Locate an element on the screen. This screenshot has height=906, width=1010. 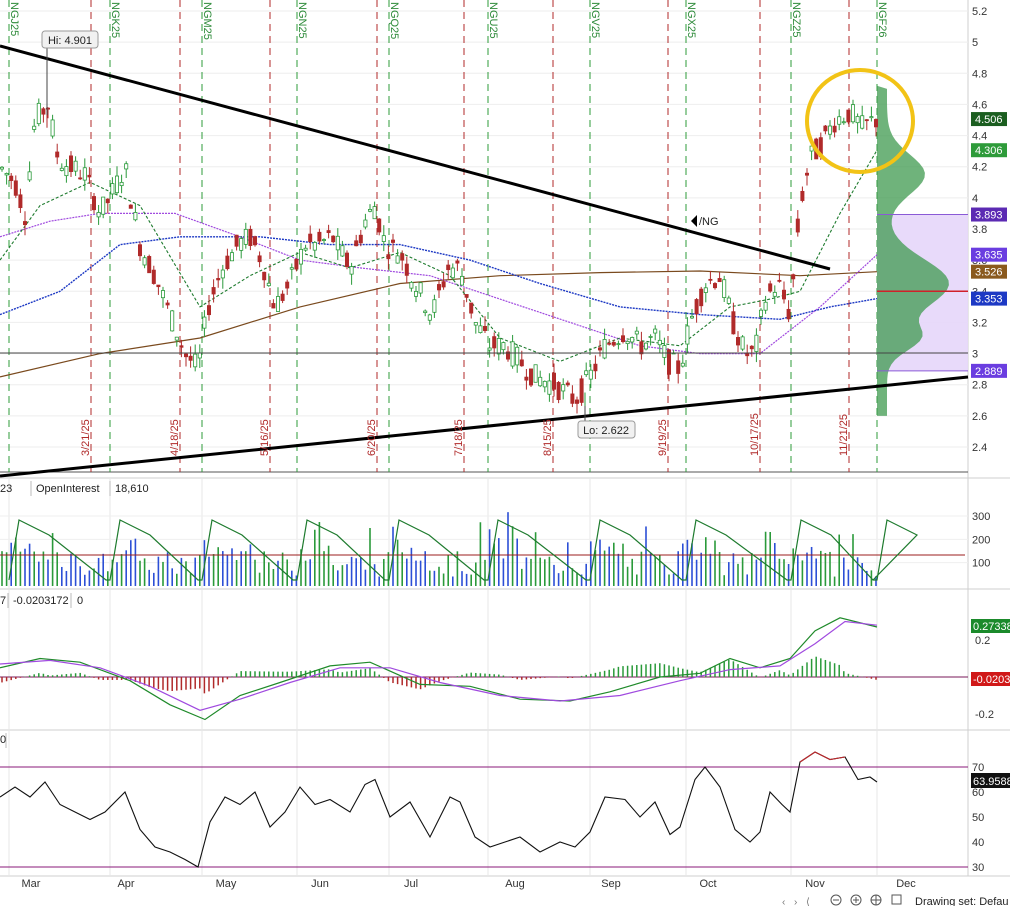
contract-roll-label: NGU25 is located at coordinates (493, 20).